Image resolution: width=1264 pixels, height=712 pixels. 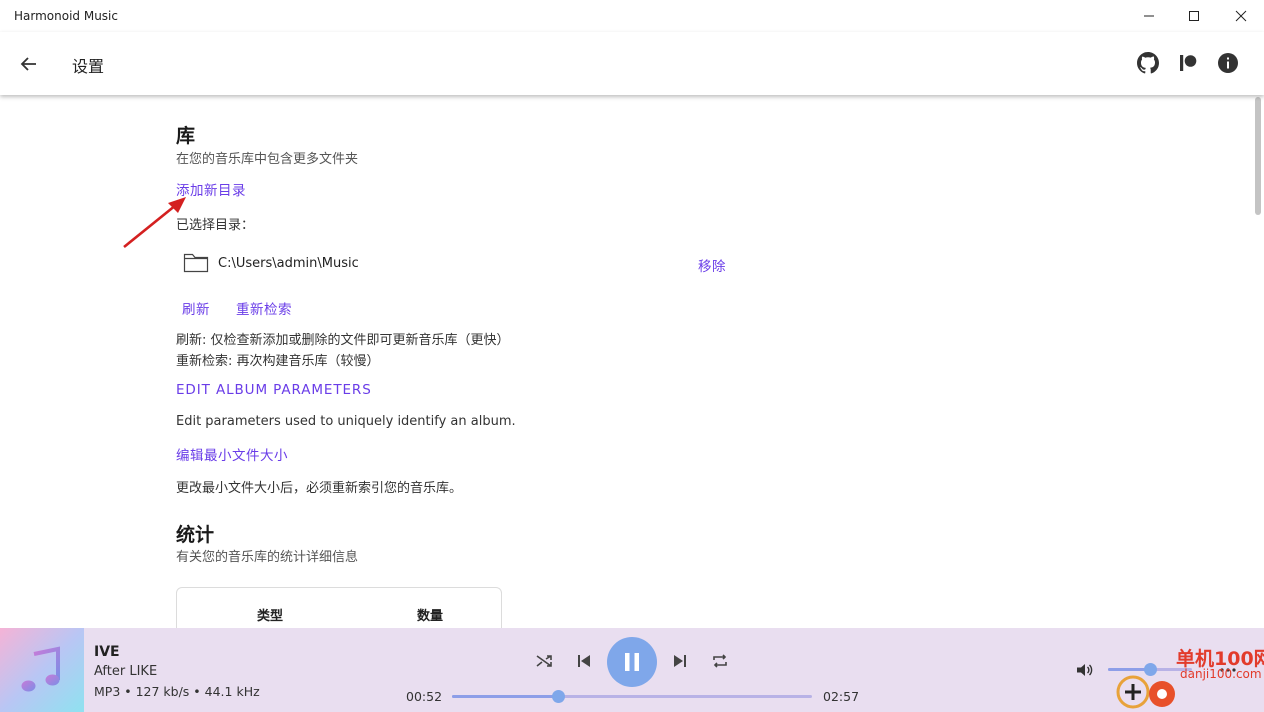 I want to click on minimize-icon, so click(x=1149, y=16).